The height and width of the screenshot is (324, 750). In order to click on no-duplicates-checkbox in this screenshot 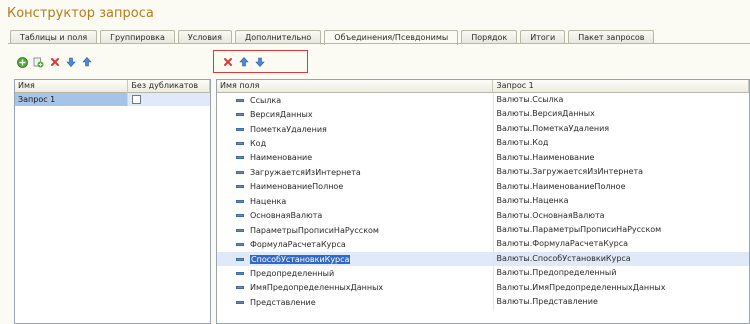, I will do `click(137, 99)`.